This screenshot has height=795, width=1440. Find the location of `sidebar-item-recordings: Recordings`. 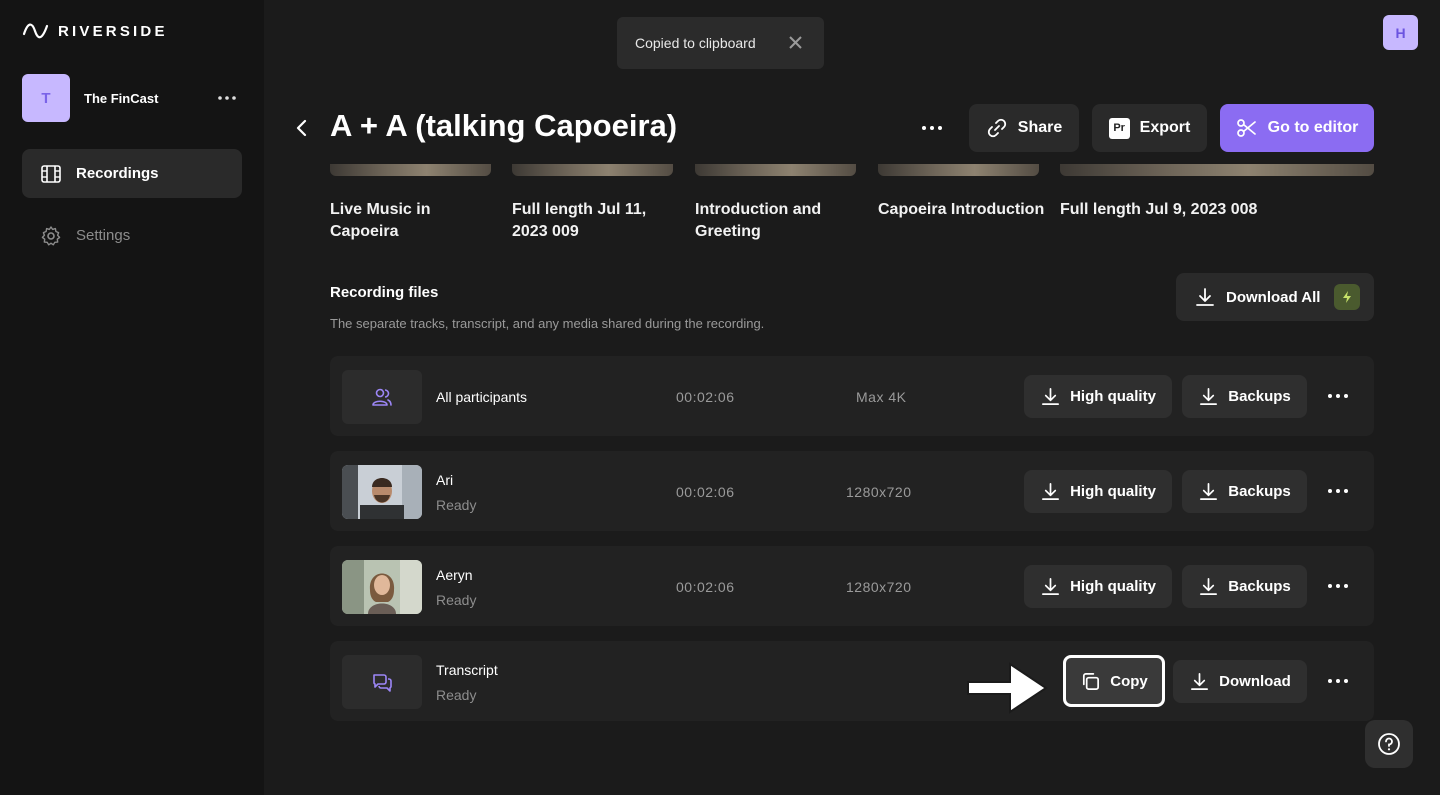

sidebar-item-recordings: Recordings is located at coordinates (132, 173).